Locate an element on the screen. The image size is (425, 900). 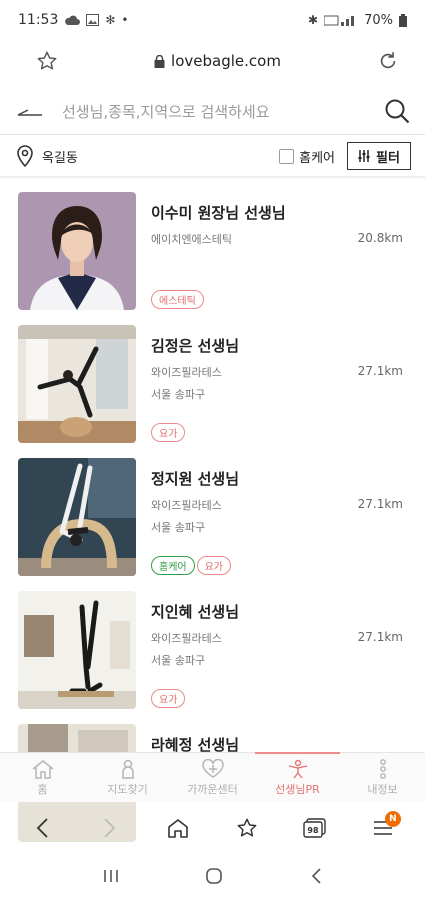
location-label: 옥길동 is located at coordinates (60, 158).